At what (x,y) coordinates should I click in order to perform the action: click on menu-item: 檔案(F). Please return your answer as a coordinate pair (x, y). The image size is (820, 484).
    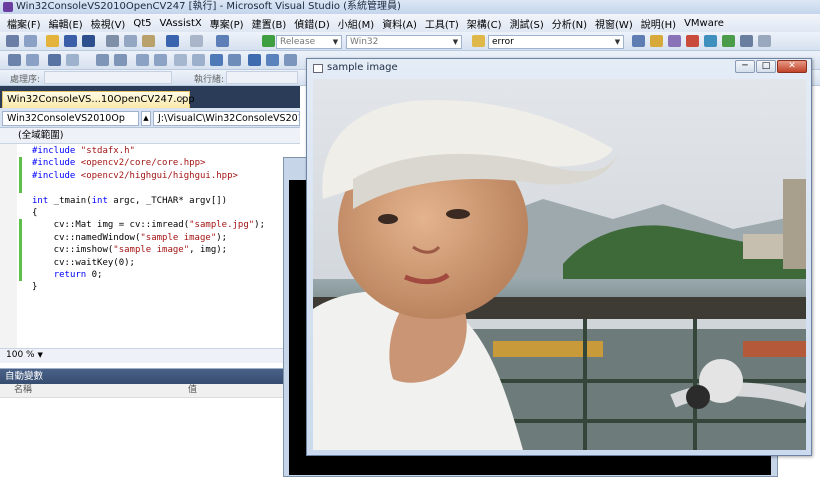
    Looking at the image, I should click on (24, 23).